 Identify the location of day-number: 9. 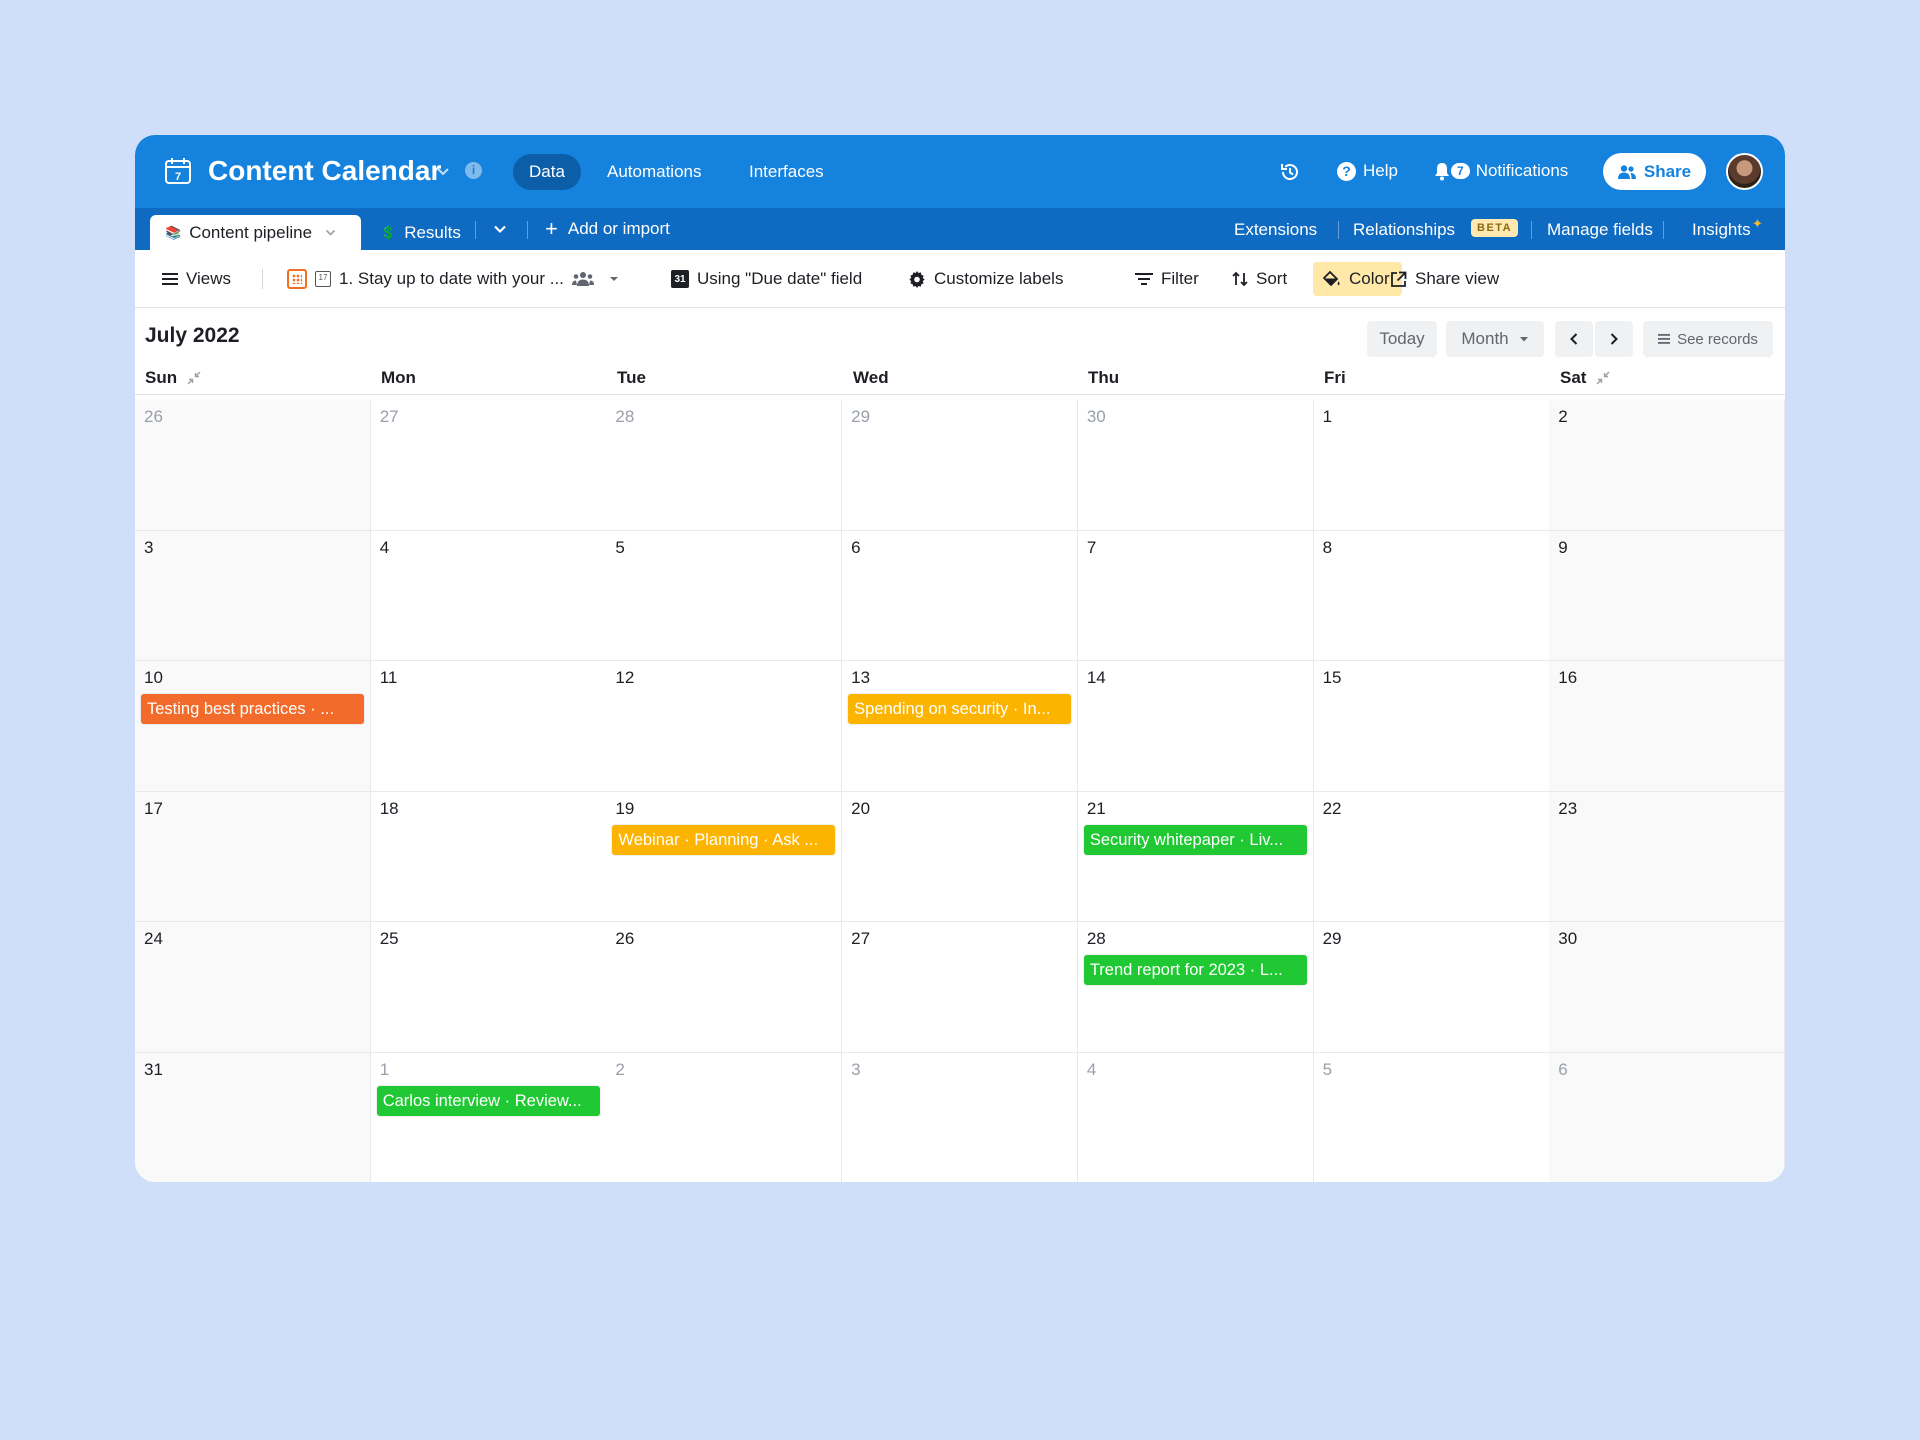
(1563, 547).